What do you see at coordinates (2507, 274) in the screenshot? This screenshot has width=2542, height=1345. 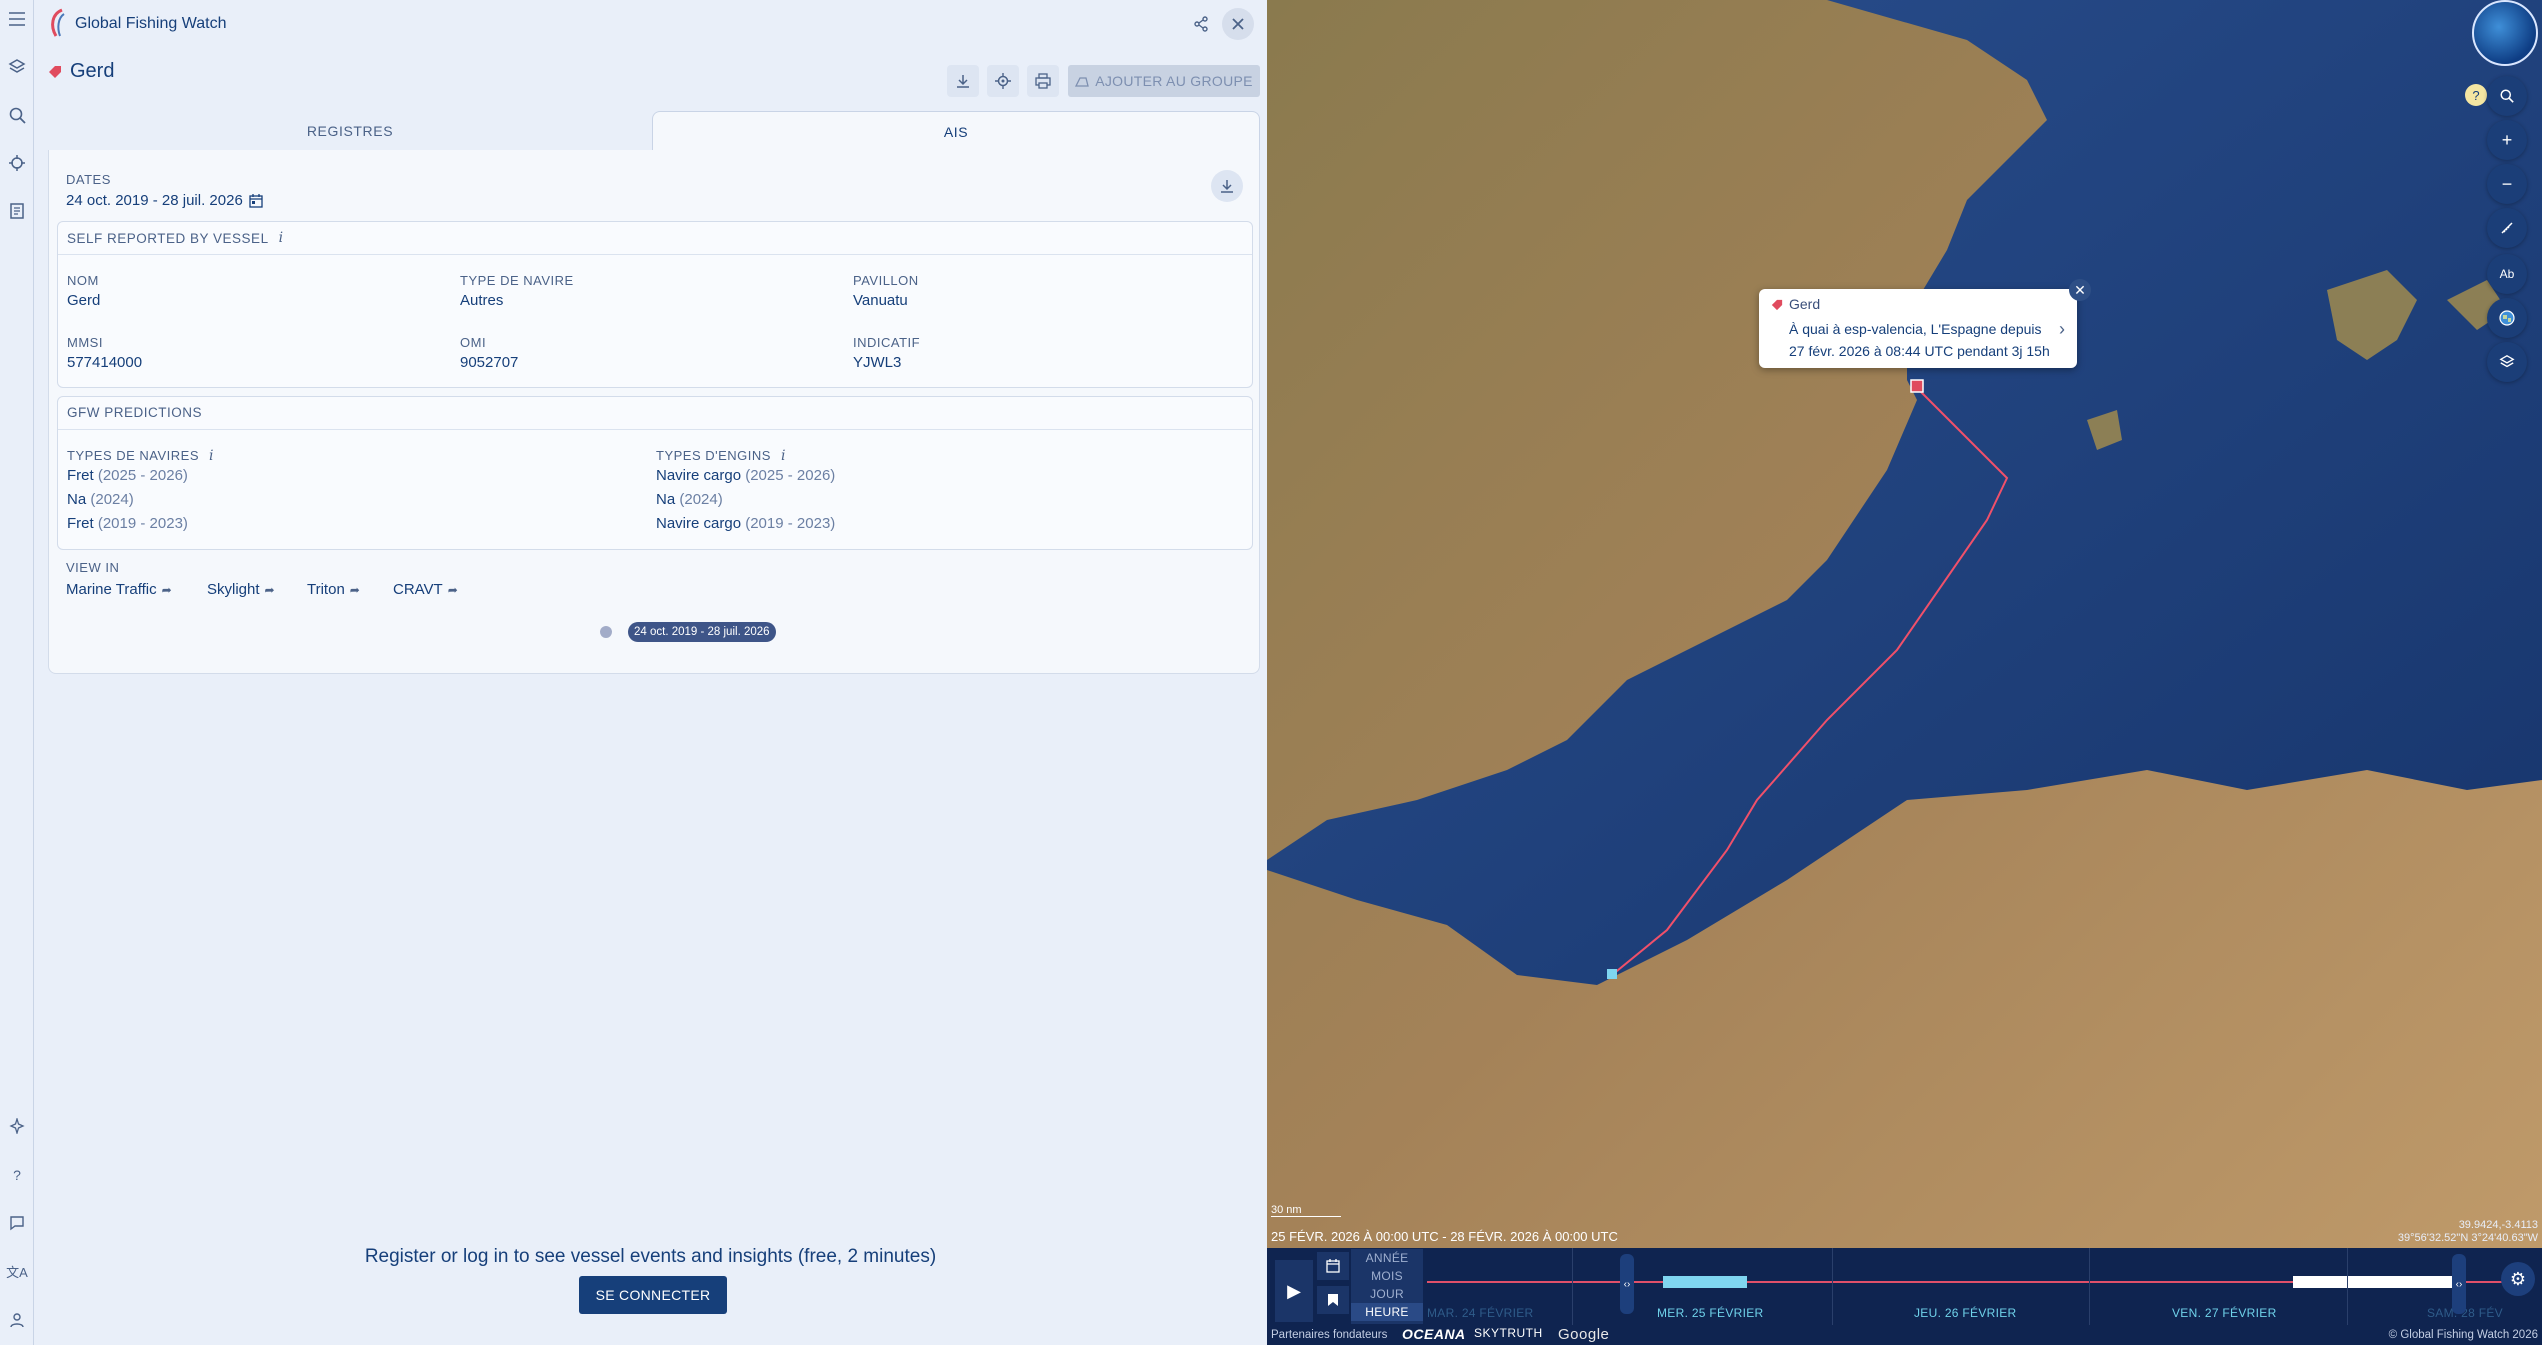 I see `map-labels-icon: Ab` at bounding box center [2507, 274].